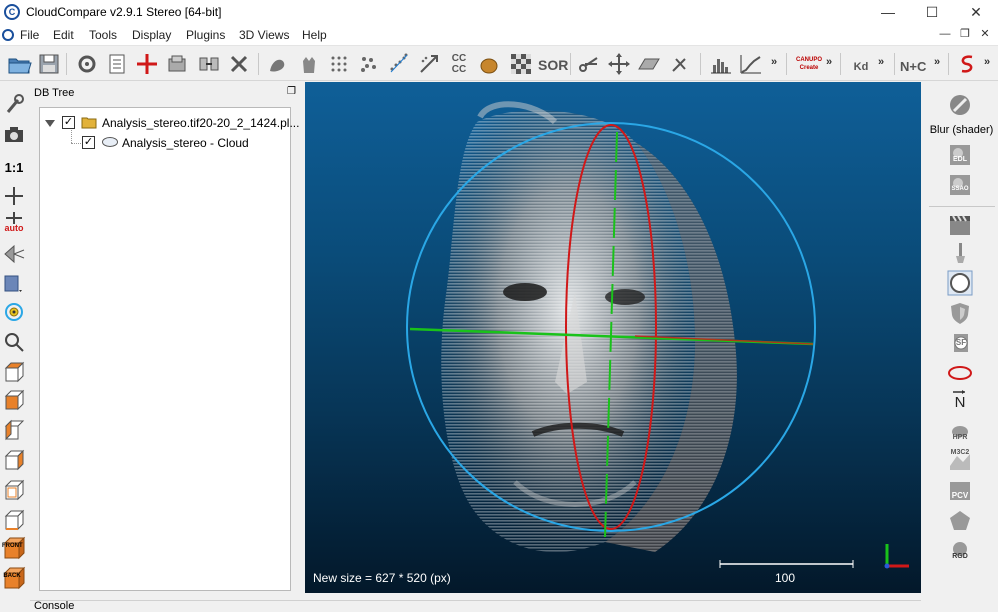  I want to click on maximize-button: ☐, so click(932, 12).